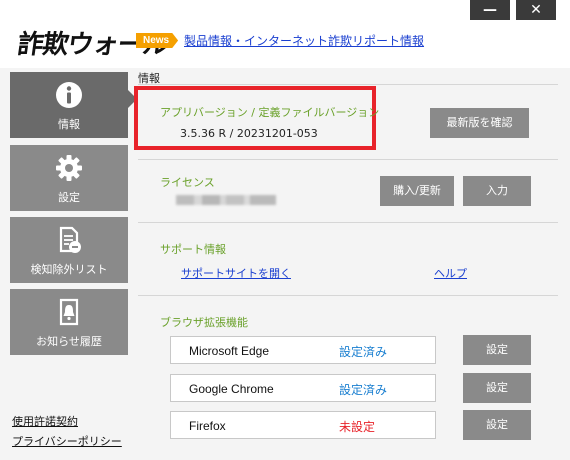 The width and height of the screenshot is (570, 460). What do you see at coordinates (69, 197) in the screenshot?
I see `sidebar-item-label: 設定` at bounding box center [69, 197].